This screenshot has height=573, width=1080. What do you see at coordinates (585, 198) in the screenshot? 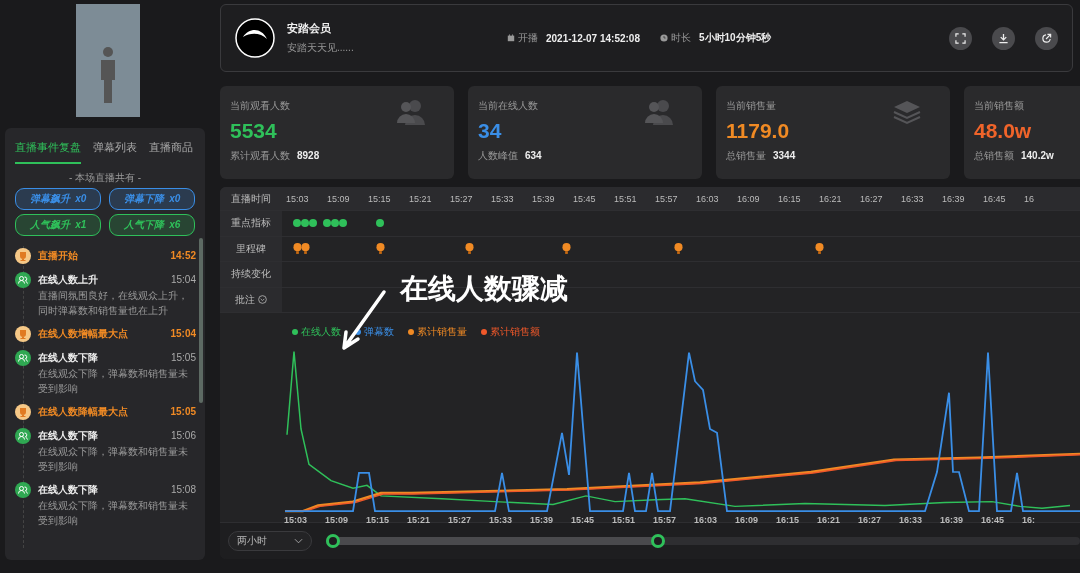
I see `time-label: 15:45` at bounding box center [585, 198].